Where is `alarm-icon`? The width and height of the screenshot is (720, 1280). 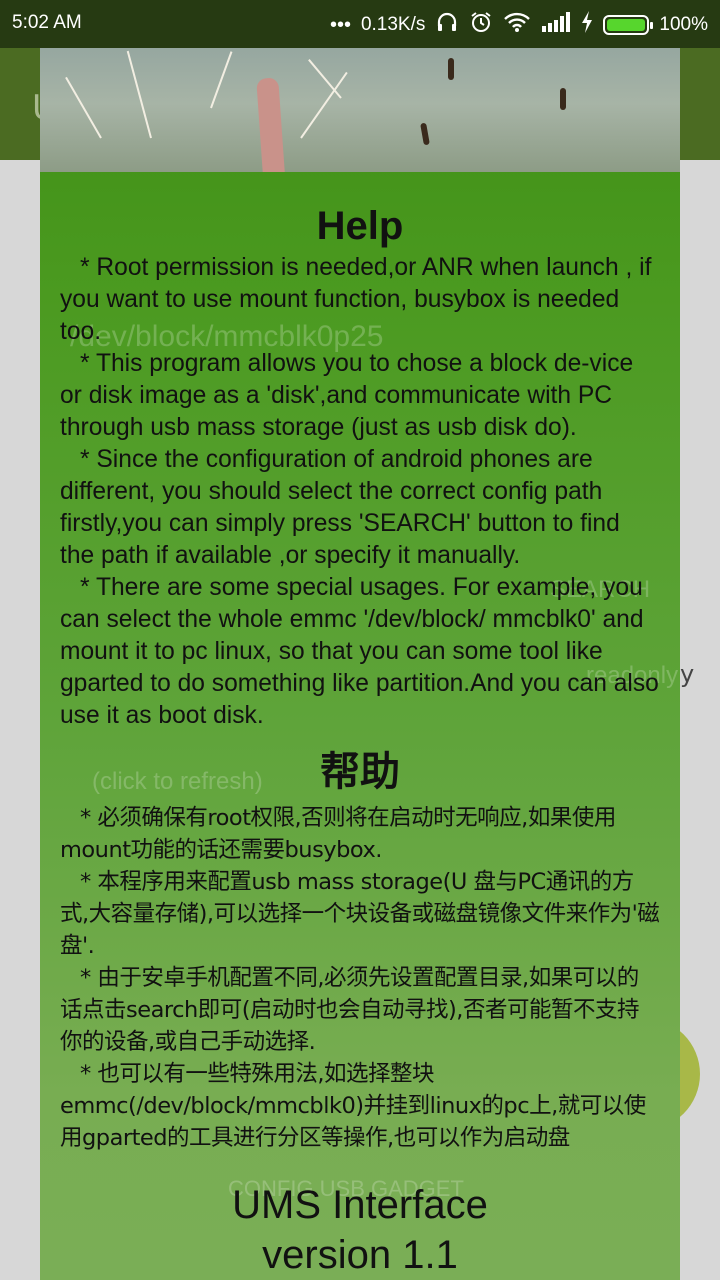 alarm-icon is located at coordinates (481, 25).